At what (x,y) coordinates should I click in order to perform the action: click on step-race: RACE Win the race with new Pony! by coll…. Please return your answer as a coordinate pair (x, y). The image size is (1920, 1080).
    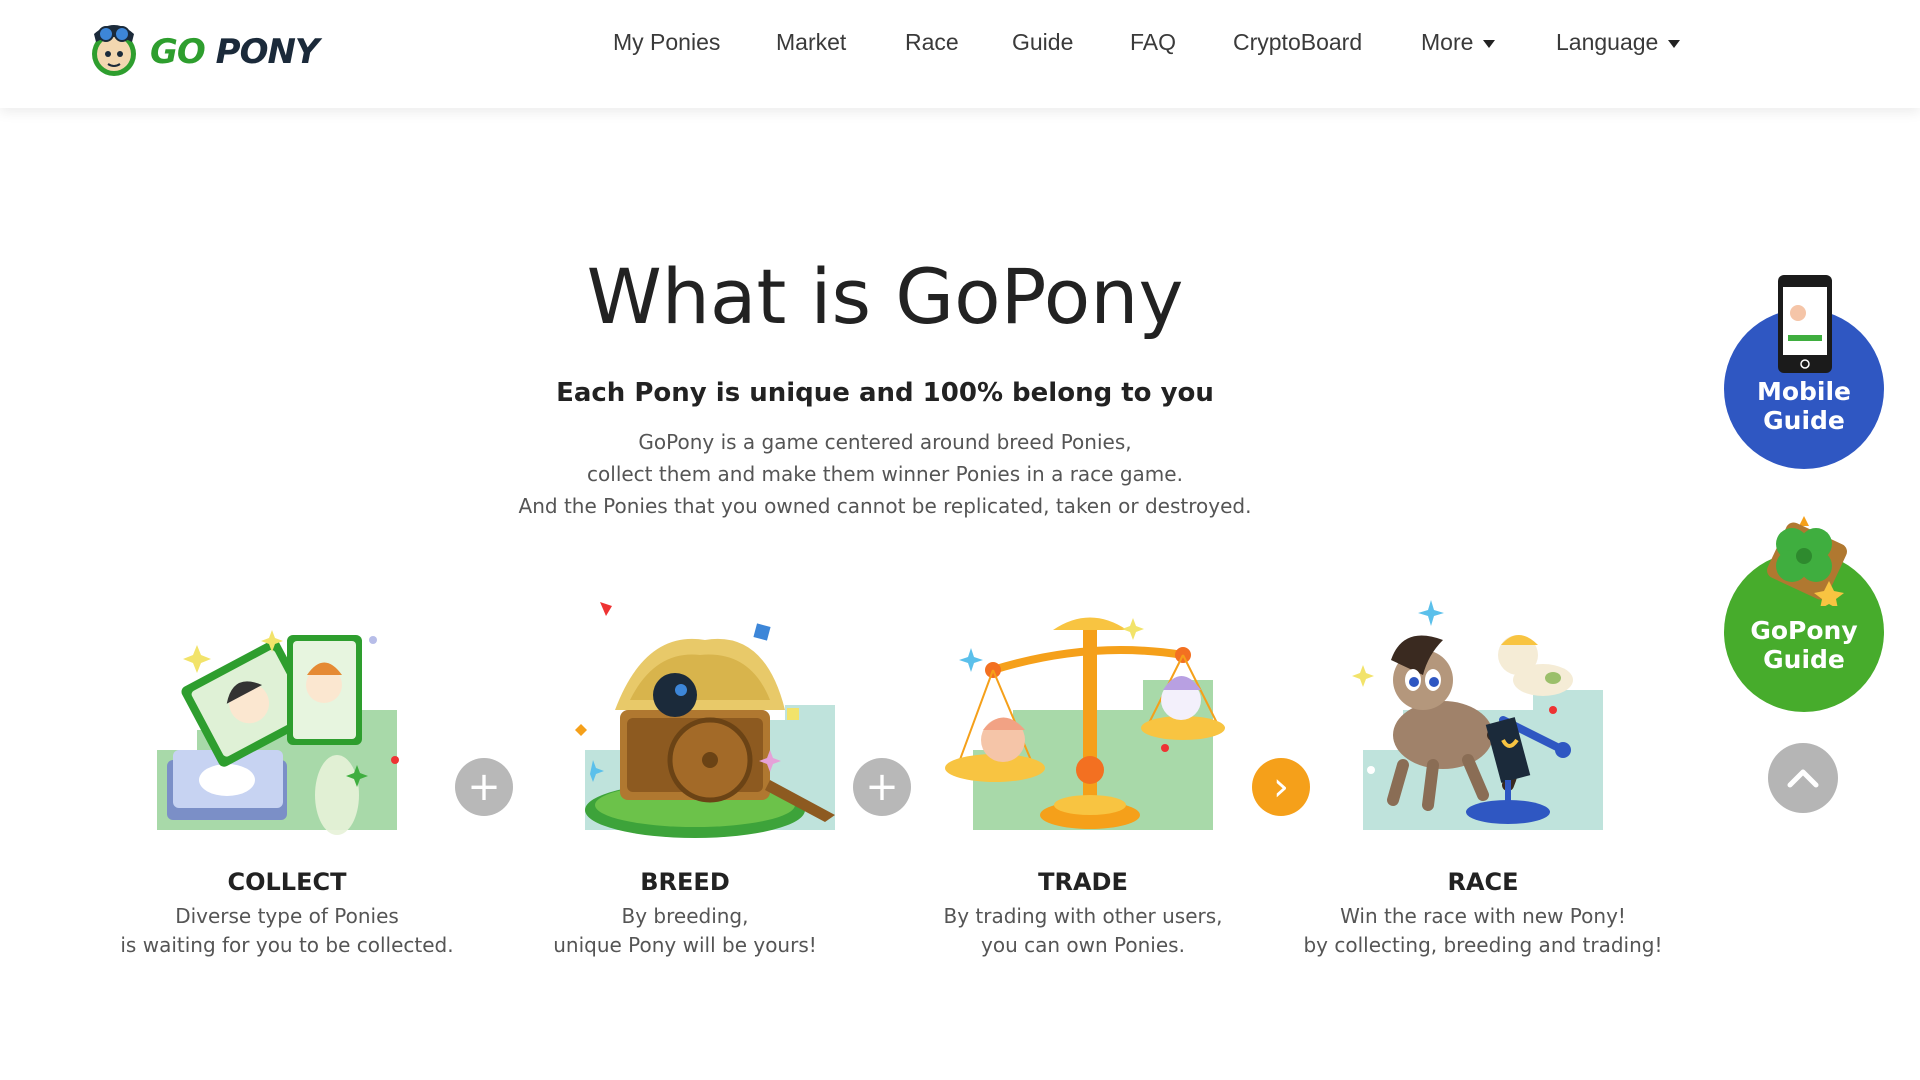
    Looking at the image, I should click on (1483, 778).